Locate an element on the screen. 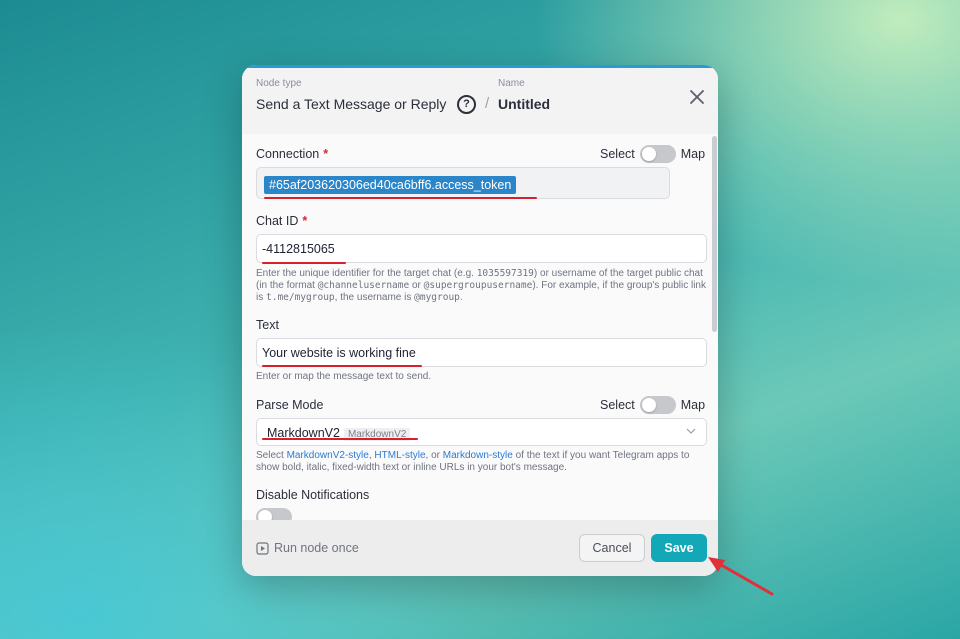  help-code: t.me/mygroup is located at coordinates (300, 297).